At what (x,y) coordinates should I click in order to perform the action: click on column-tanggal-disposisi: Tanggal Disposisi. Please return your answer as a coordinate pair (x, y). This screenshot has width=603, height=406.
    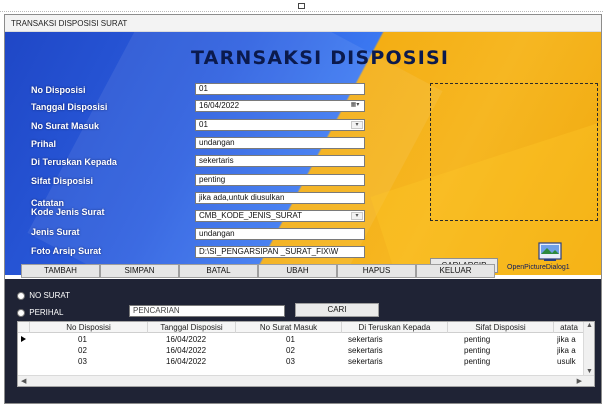
    Looking at the image, I should click on (192, 327).